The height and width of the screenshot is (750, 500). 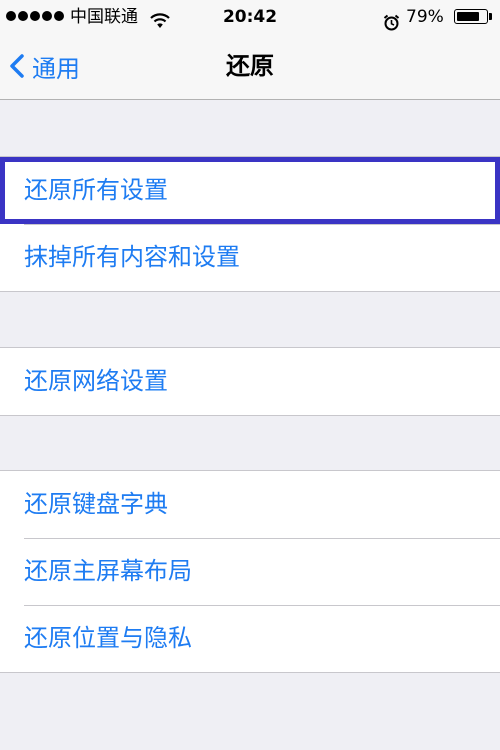 I want to click on battery-percentage: 79%, so click(x=425, y=17).